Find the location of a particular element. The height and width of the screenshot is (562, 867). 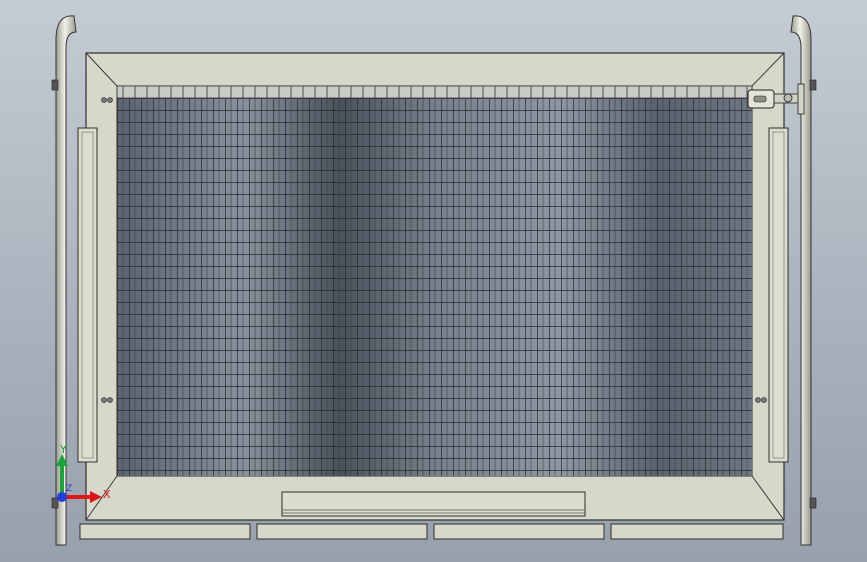

z-axis-label: Z is located at coordinates (69, 489).